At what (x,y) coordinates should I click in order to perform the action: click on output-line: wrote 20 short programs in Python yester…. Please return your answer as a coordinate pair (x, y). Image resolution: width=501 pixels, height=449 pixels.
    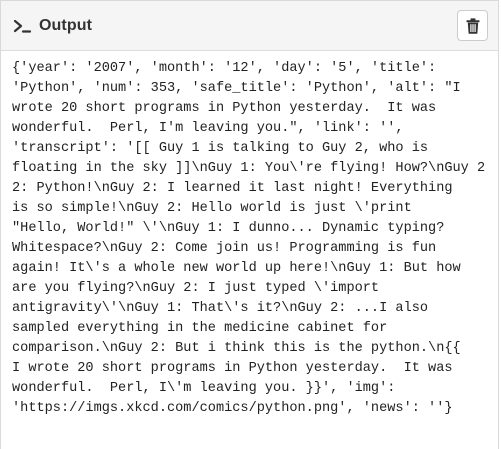
    Looking at the image, I should click on (224, 108).